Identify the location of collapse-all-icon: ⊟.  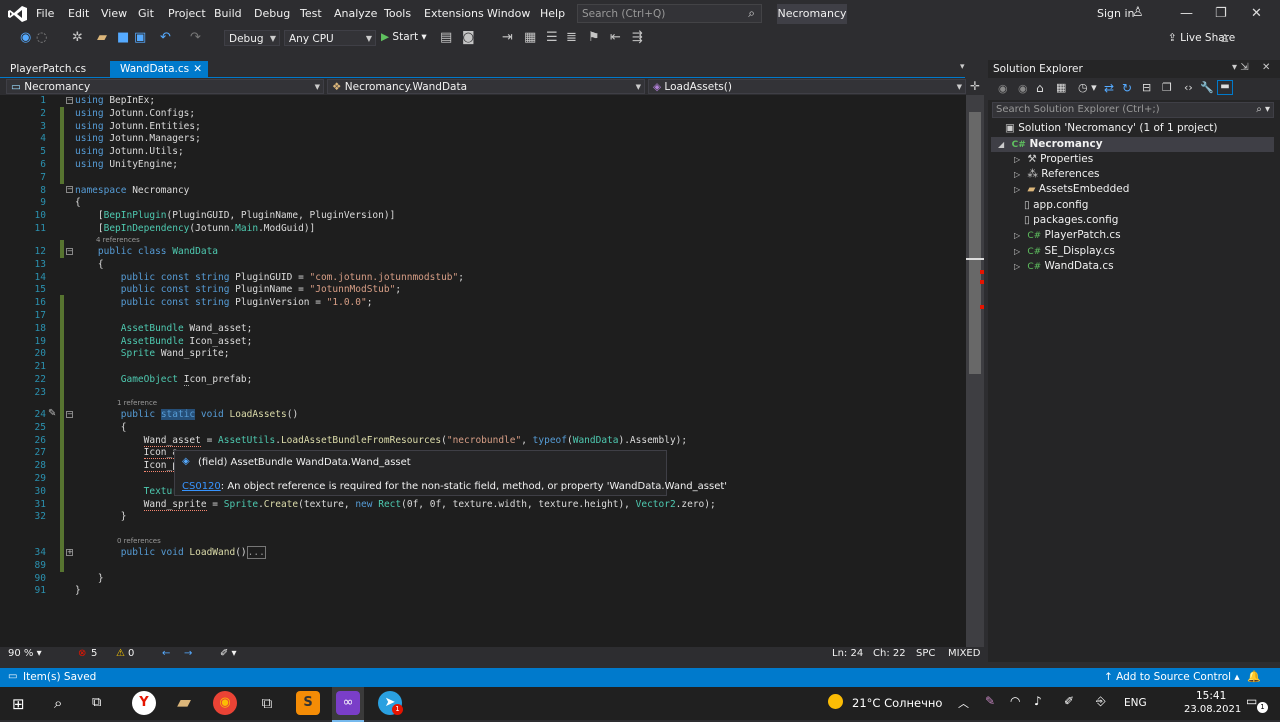
(1146, 87).